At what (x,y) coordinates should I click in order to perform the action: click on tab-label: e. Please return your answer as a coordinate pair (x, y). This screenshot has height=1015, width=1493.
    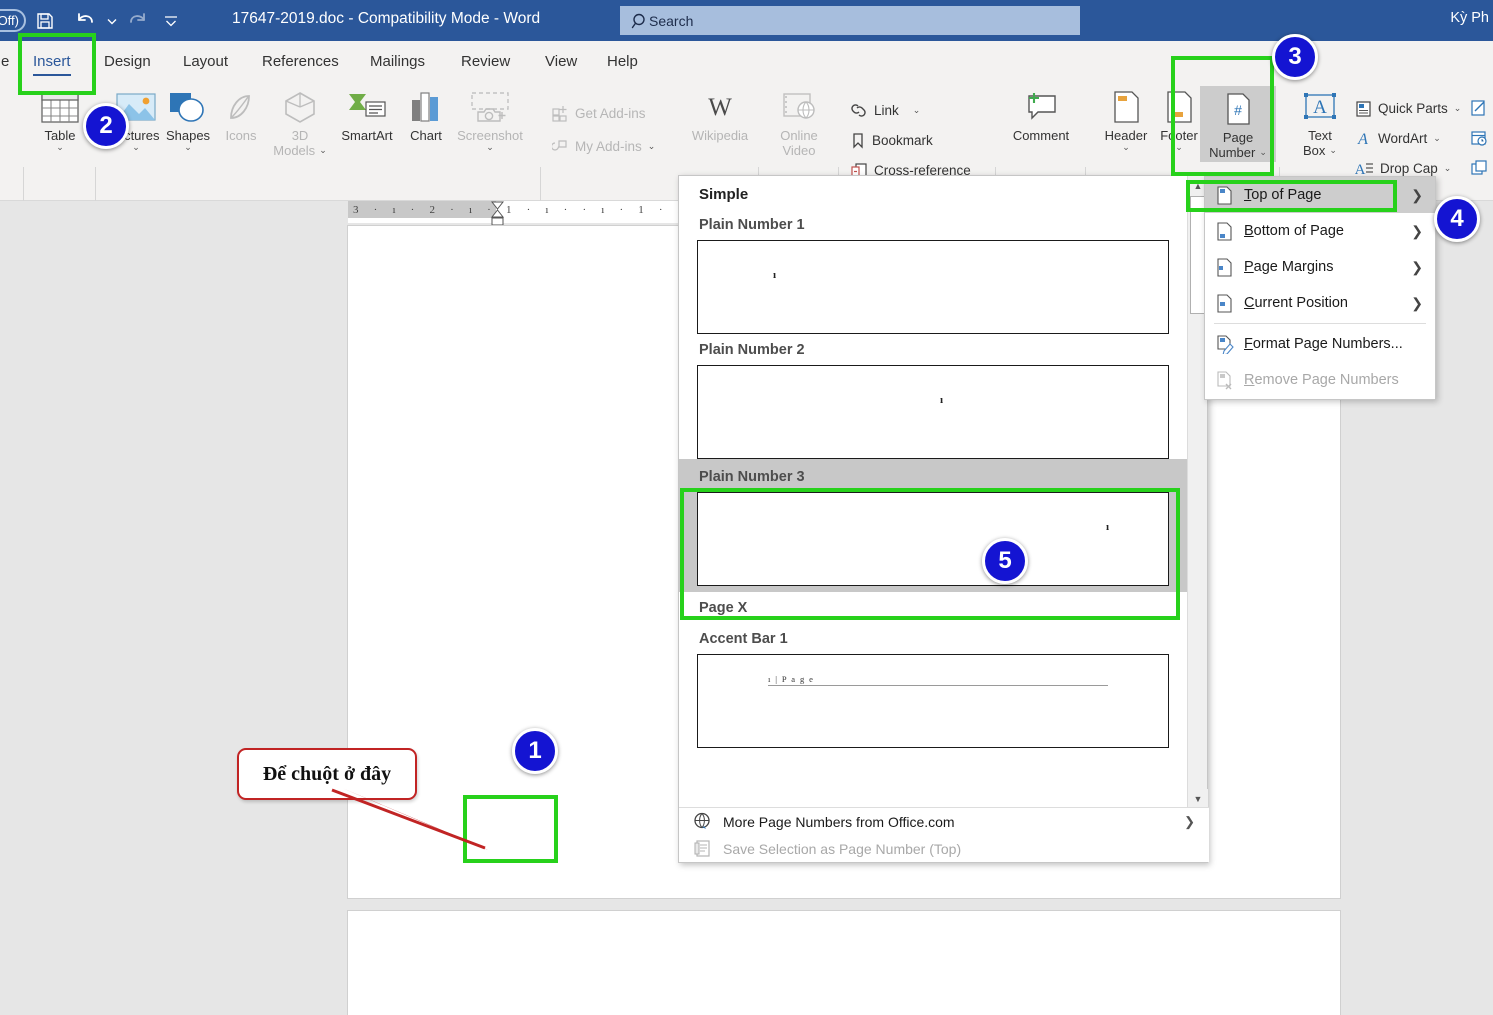
    Looking at the image, I should click on (5, 61).